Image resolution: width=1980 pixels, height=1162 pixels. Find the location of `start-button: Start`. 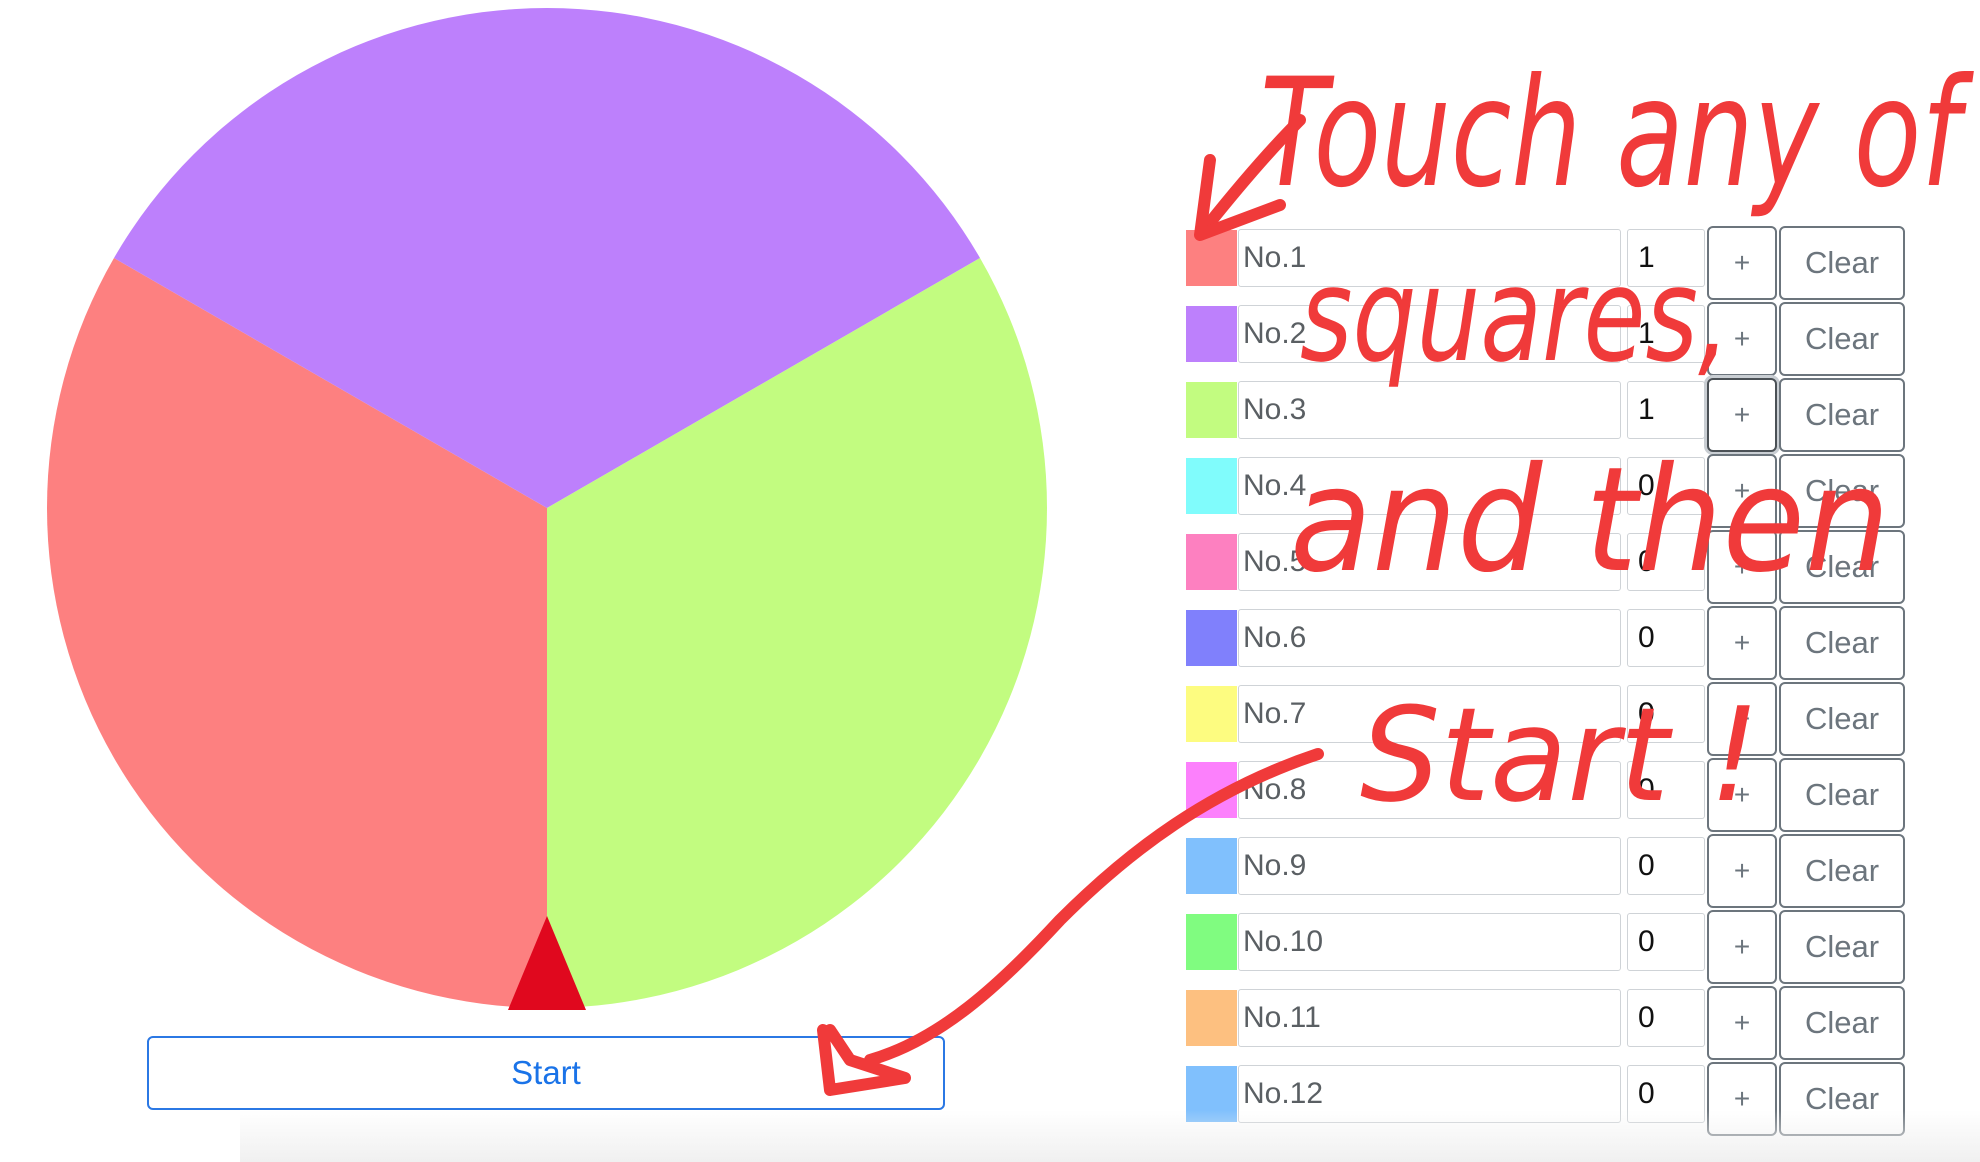

start-button: Start is located at coordinates (546, 1073).